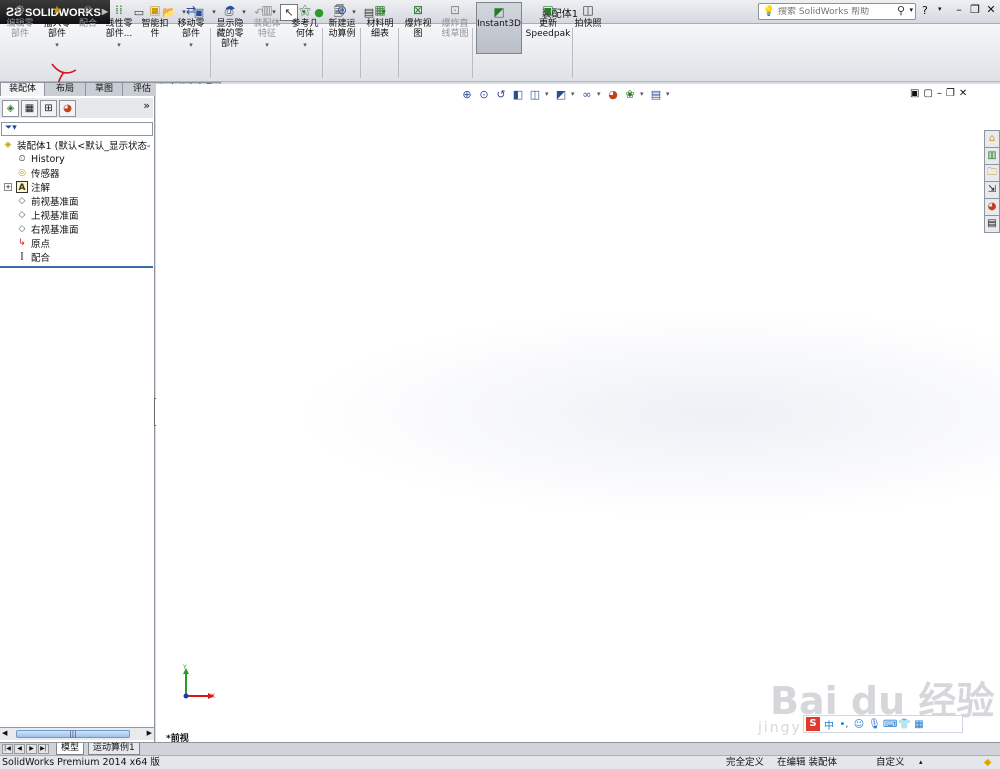 This screenshot has height=769, width=1000. Describe the element at coordinates (65, 89) in the screenshot. I see `tab-1: 布局` at that location.